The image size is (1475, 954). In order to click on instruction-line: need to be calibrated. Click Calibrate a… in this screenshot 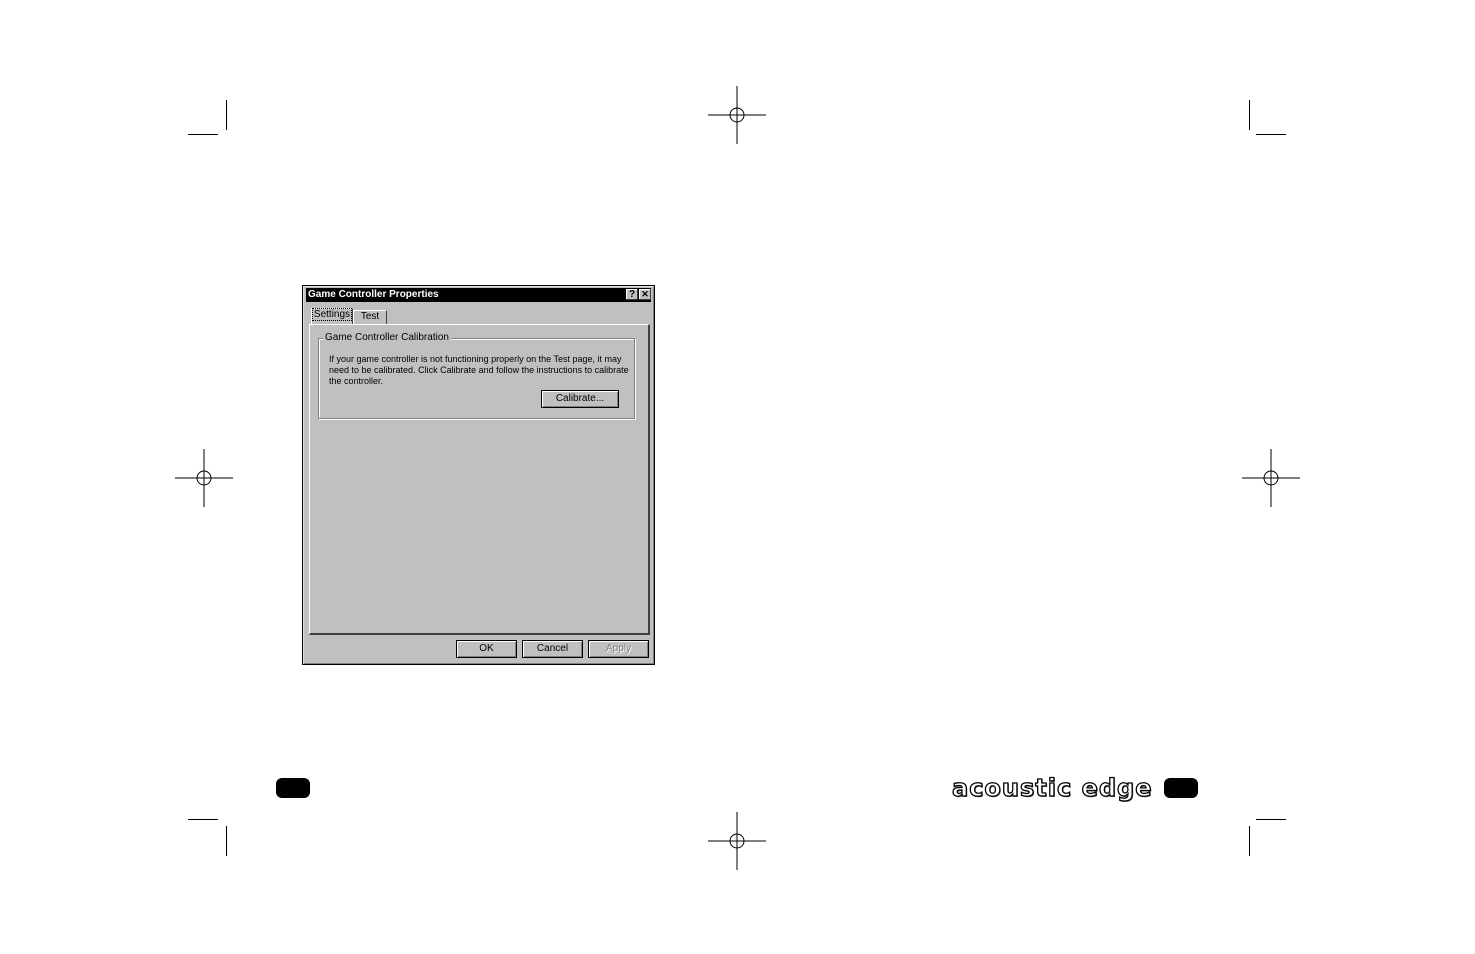, I will do `click(479, 370)`.